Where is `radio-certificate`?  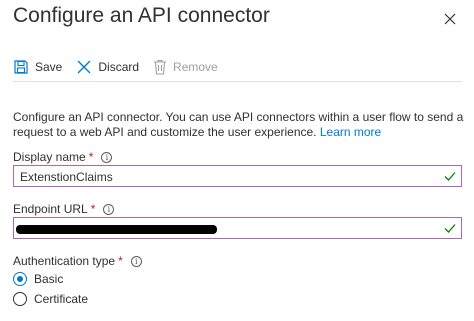 radio-certificate is located at coordinates (20, 299).